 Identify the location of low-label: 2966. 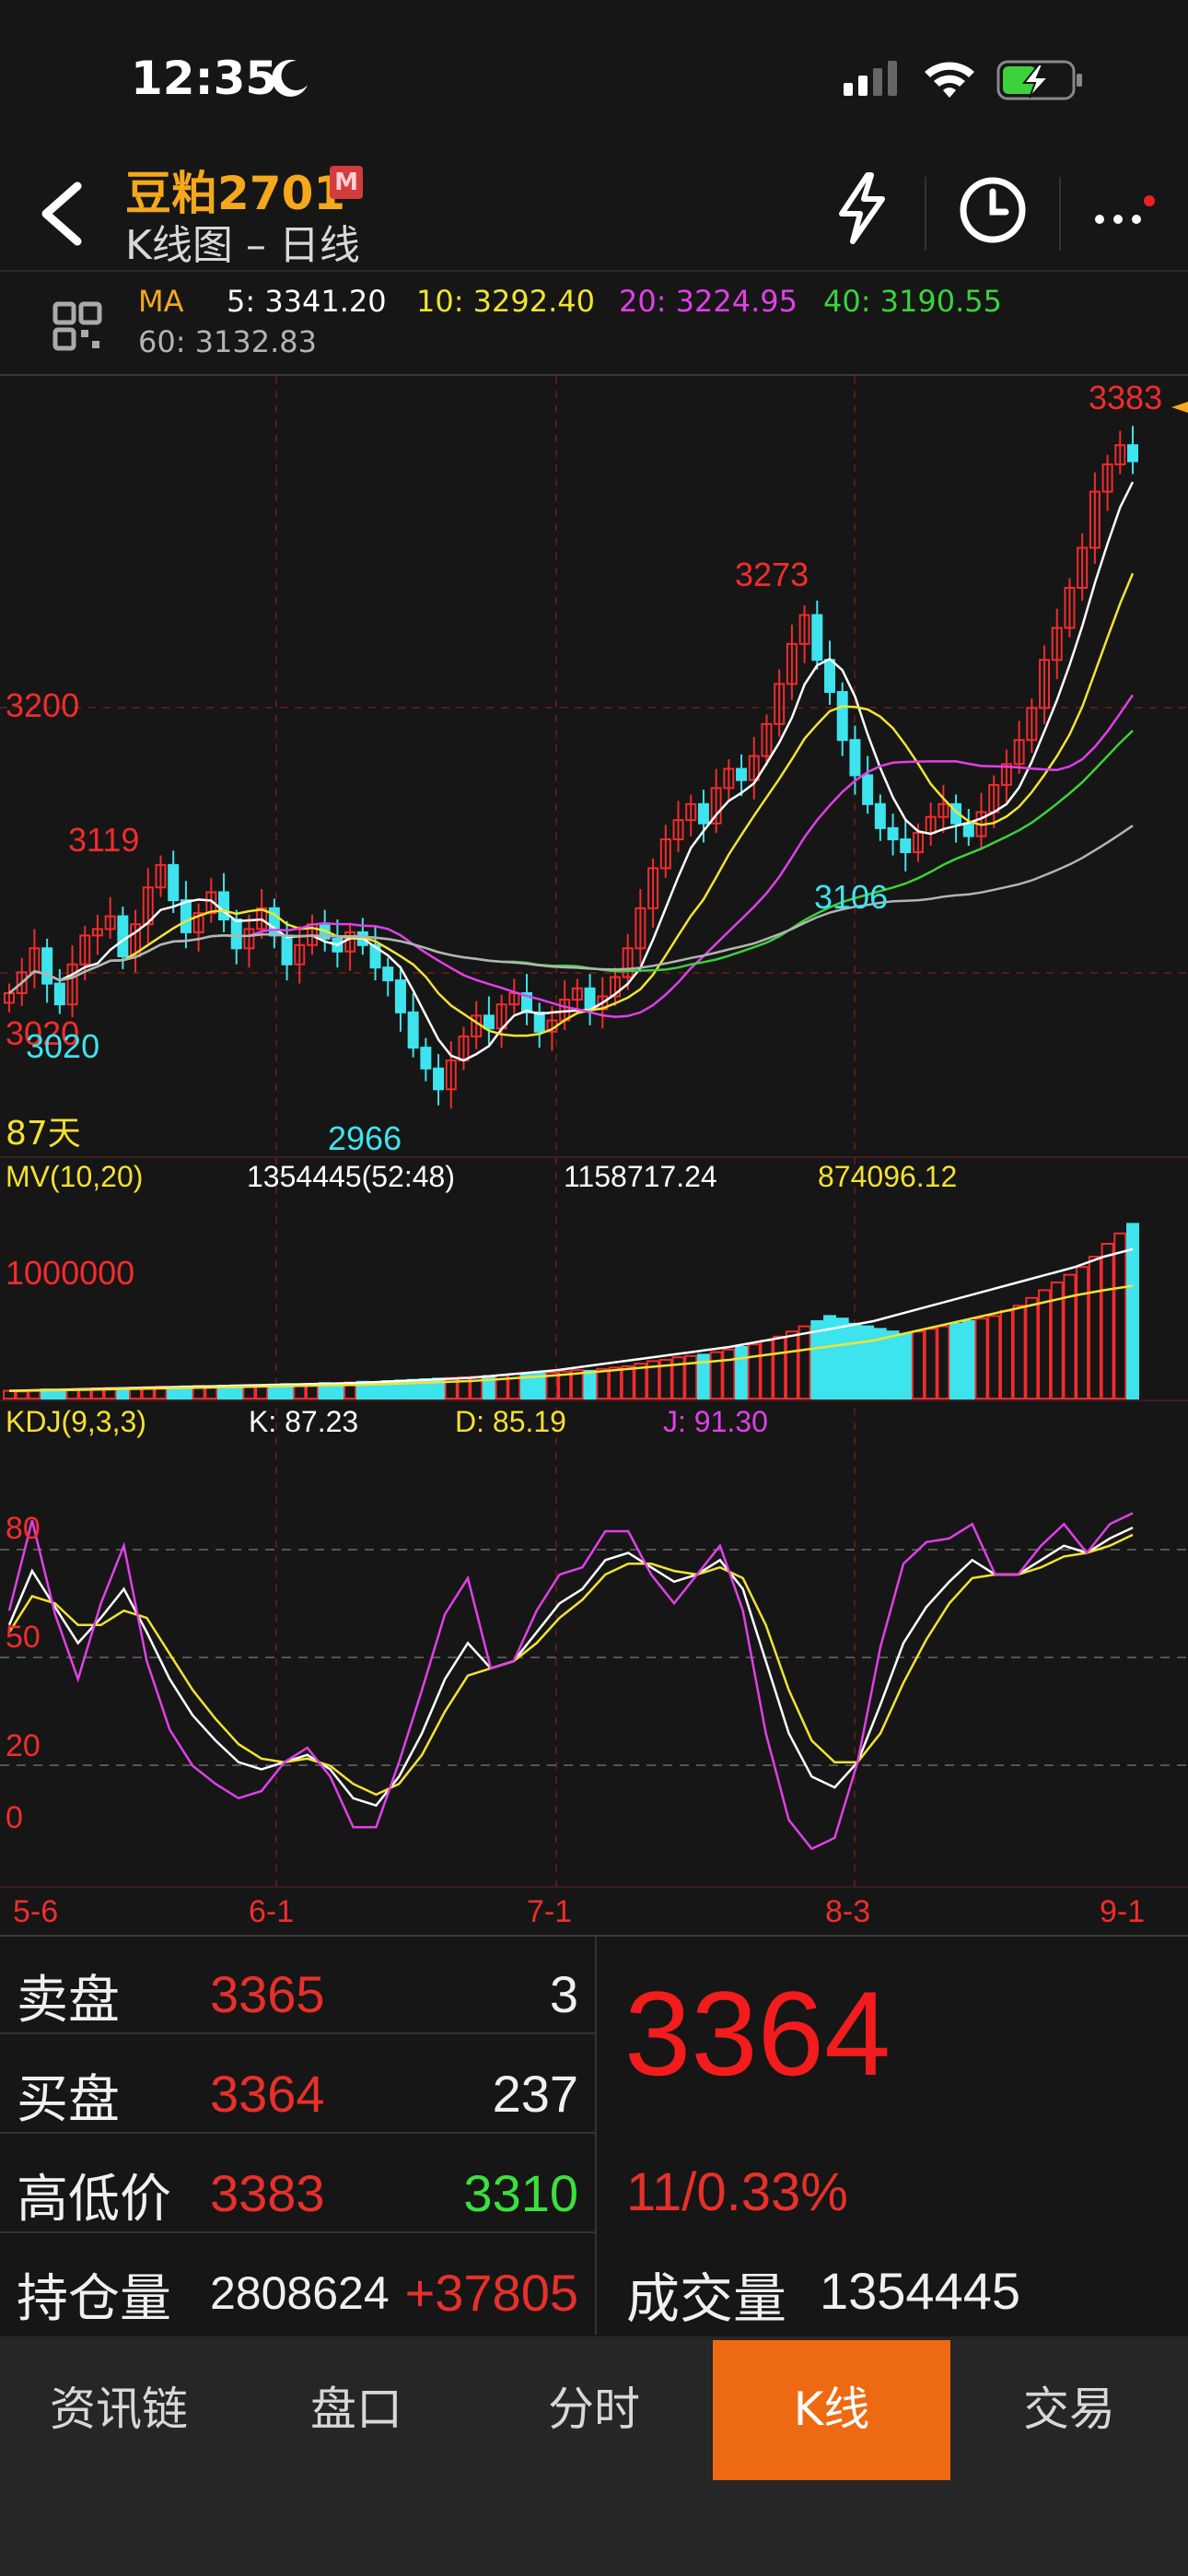
(365, 1138).